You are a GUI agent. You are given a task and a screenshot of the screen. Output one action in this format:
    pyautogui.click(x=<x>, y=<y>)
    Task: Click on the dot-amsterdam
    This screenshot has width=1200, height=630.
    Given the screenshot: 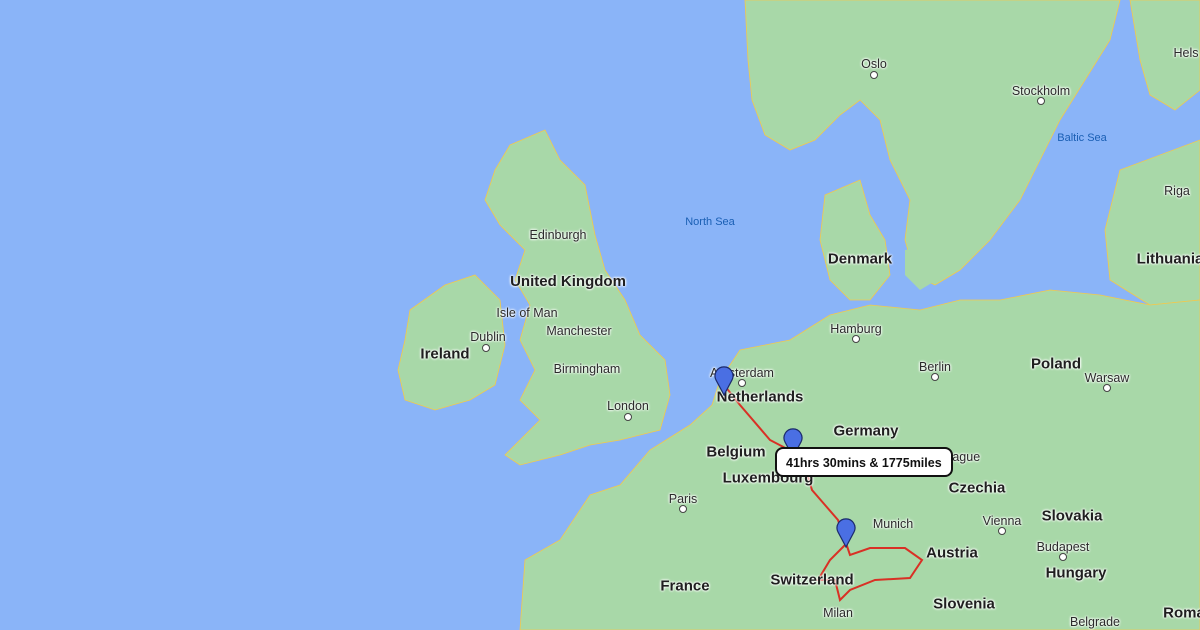 What is the action you would take?
    pyautogui.click(x=742, y=383)
    